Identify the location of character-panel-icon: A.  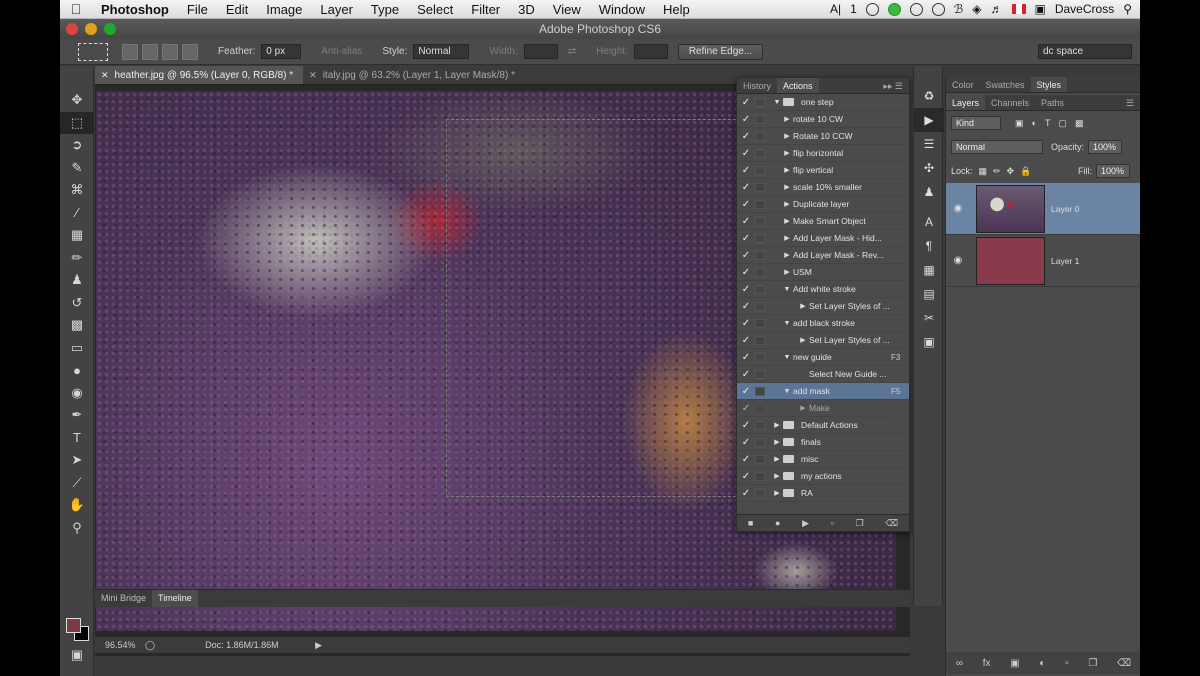
(929, 222).